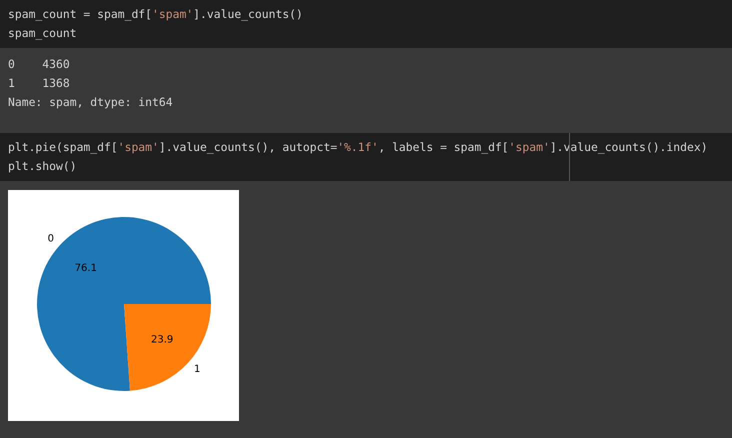 The width and height of the screenshot is (732, 438). I want to click on code-cell: plt.pie(spam_df['spam'].value_counts(), autopct='%.1f', labels = spam_df['spam'].value_counts().index) plt.show(), so click(366, 157).